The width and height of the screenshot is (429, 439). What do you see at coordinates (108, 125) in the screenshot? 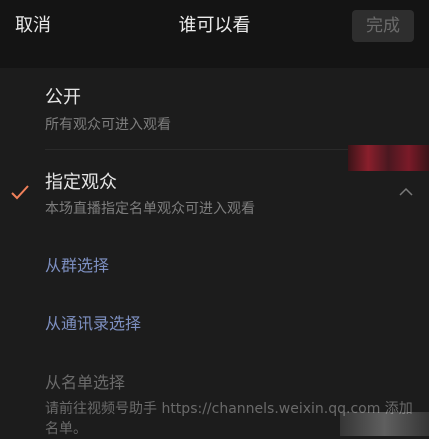
I see `option-public-subtitle: 所有观众可进入观看` at bounding box center [108, 125].